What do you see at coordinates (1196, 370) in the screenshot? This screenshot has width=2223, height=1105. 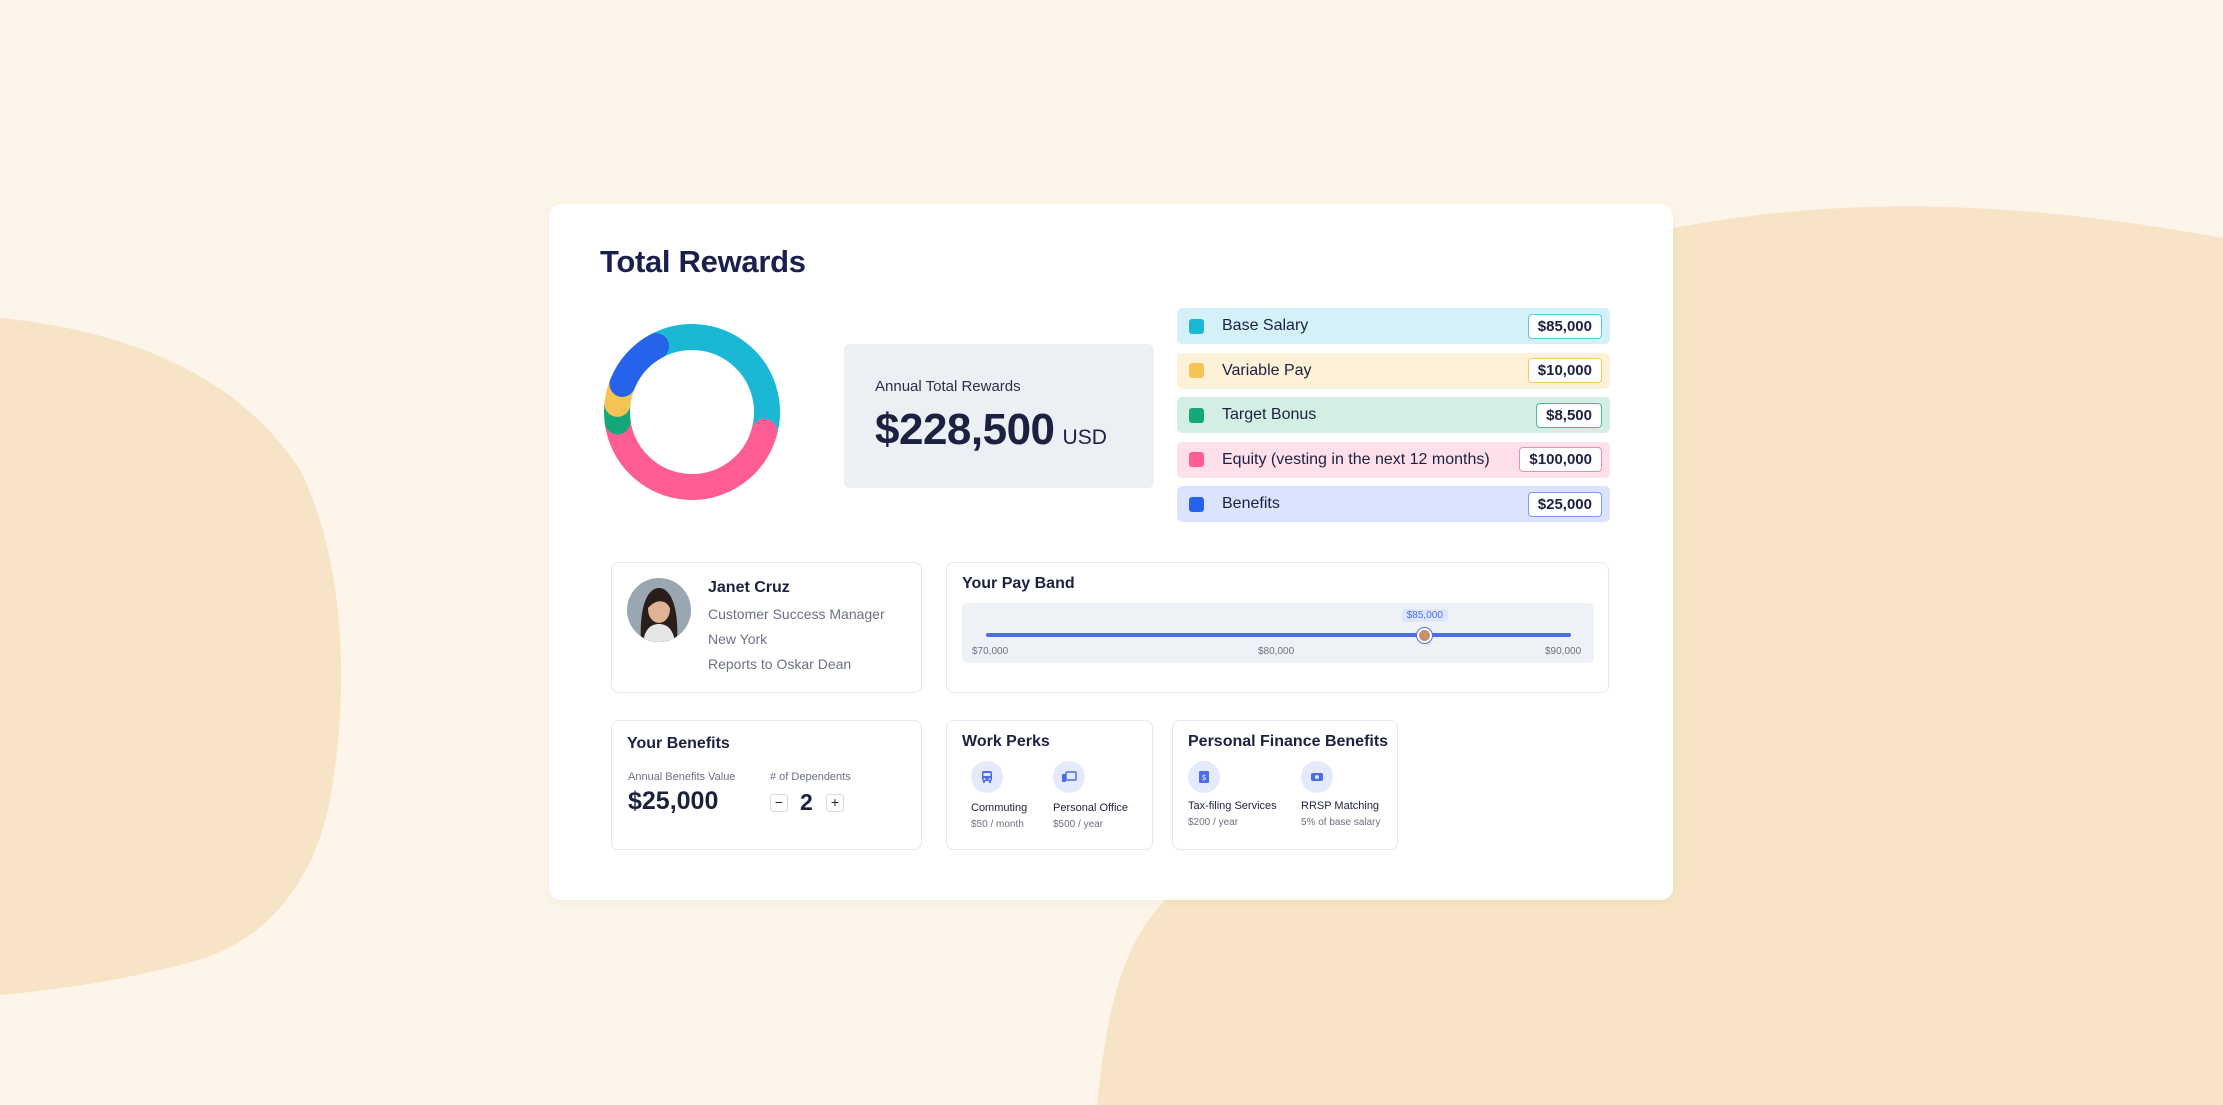 I see `swatch-variable-pay` at bounding box center [1196, 370].